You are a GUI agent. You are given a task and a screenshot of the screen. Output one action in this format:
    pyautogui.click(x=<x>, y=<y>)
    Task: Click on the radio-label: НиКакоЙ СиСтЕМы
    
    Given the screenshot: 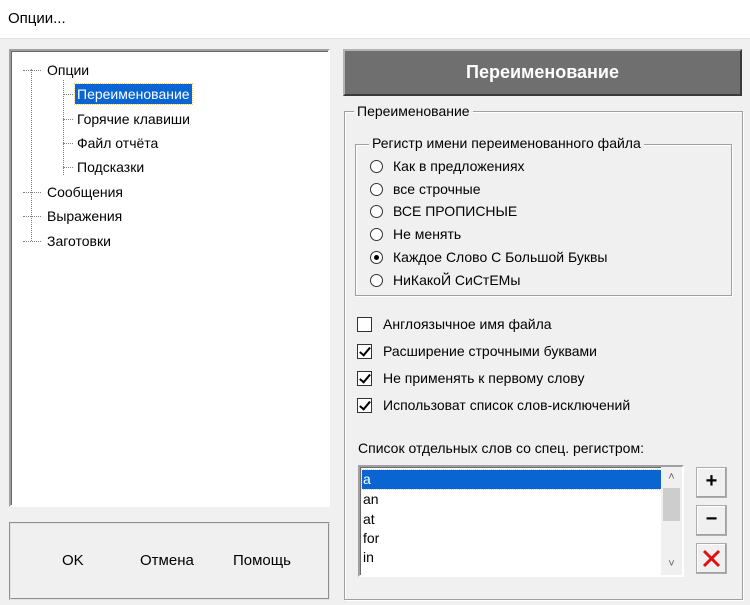 What is the action you would take?
    pyautogui.click(x=457, y=280)
    